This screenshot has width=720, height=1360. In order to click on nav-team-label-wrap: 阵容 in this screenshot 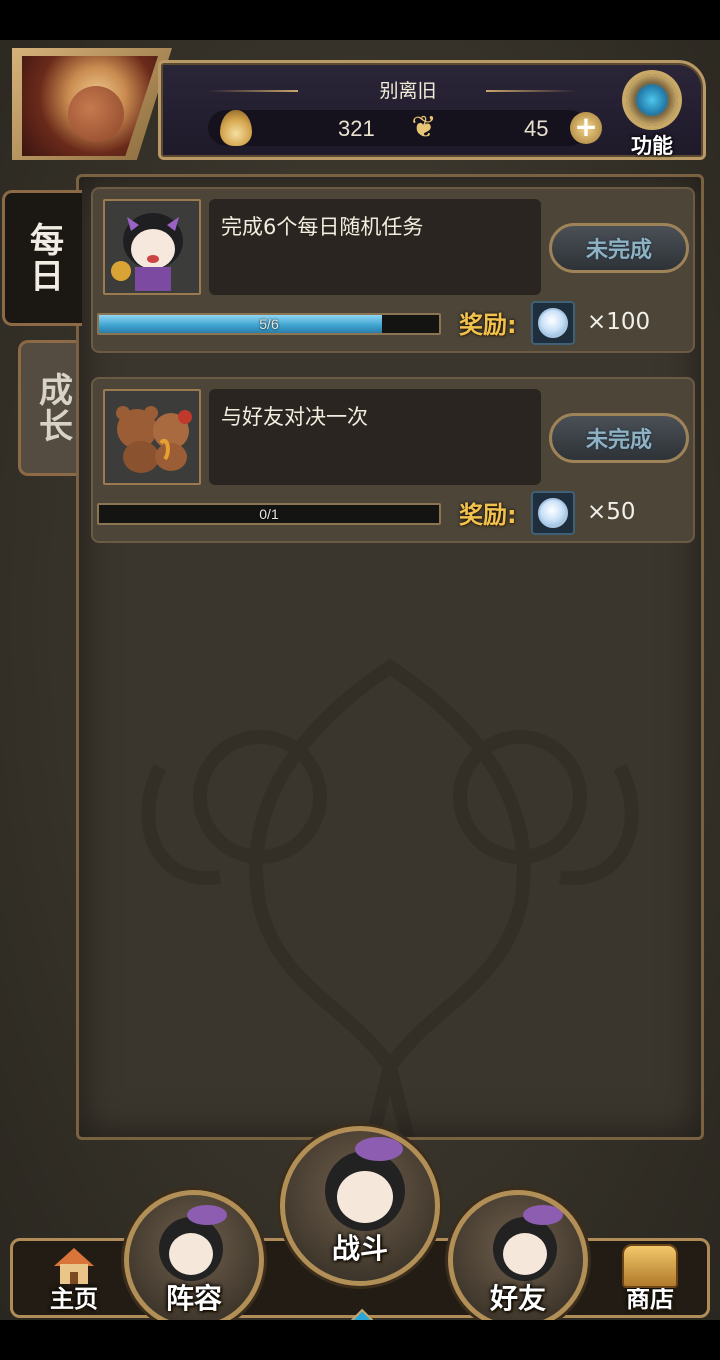, I will do `click(194, 1297)`.